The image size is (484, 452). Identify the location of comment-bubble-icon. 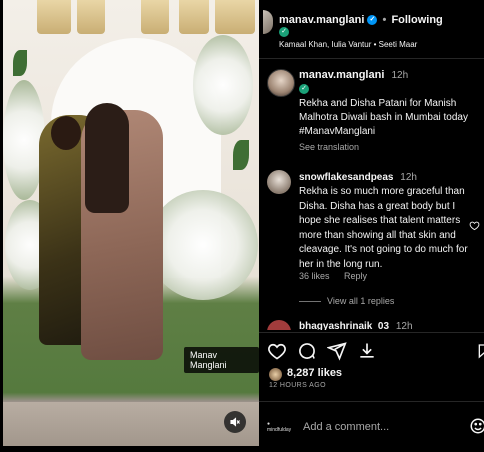
(307, 351).